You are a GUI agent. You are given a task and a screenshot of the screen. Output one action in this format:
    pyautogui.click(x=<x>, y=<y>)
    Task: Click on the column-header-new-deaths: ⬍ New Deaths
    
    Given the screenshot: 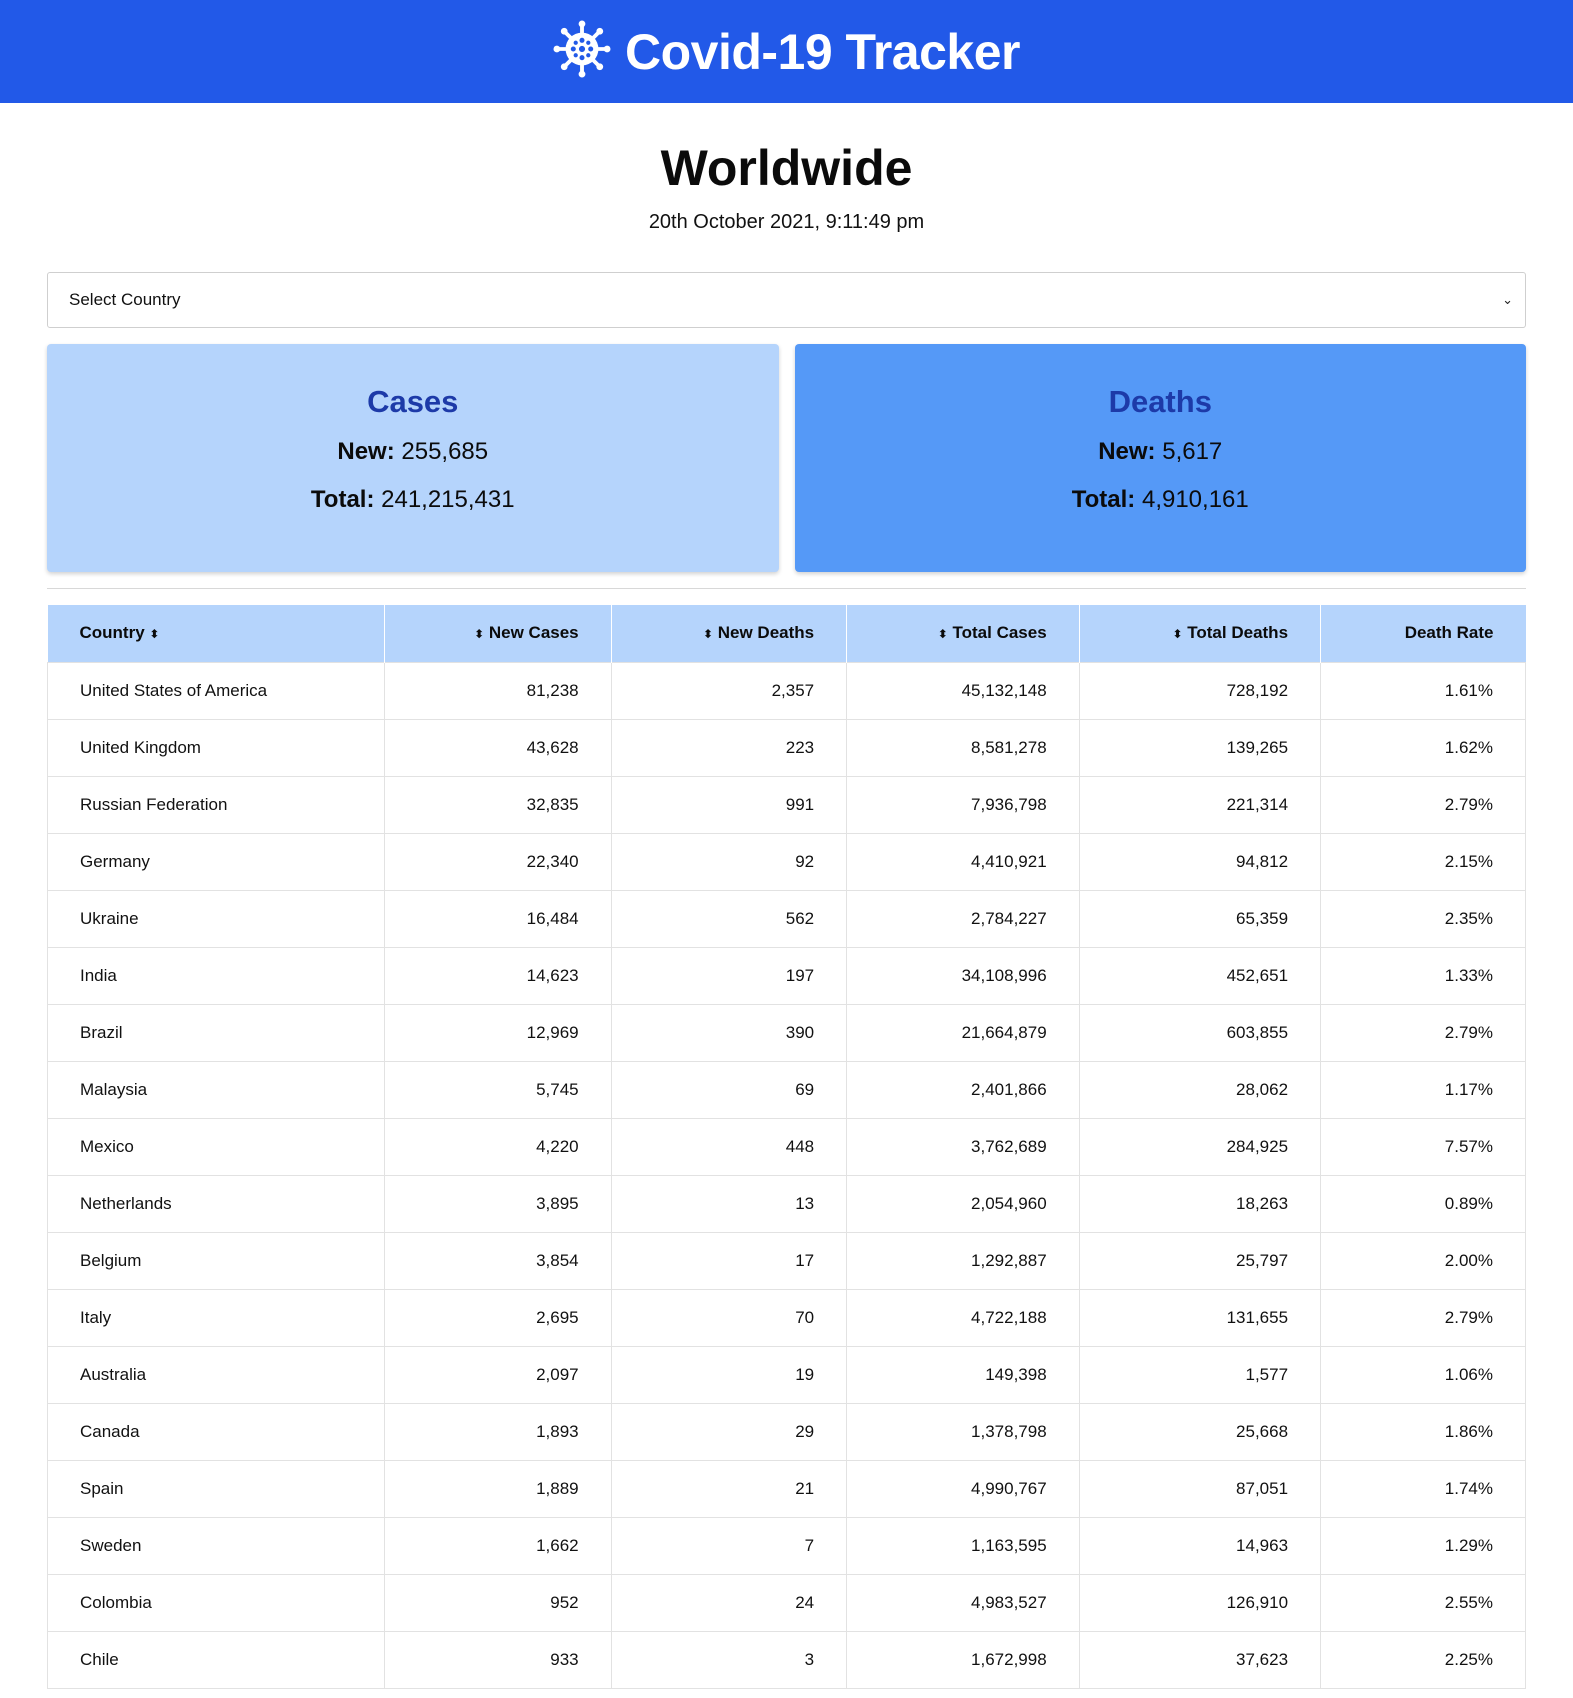 What is the action you would take?
    pyautogui.click(x=728, y=633)
    